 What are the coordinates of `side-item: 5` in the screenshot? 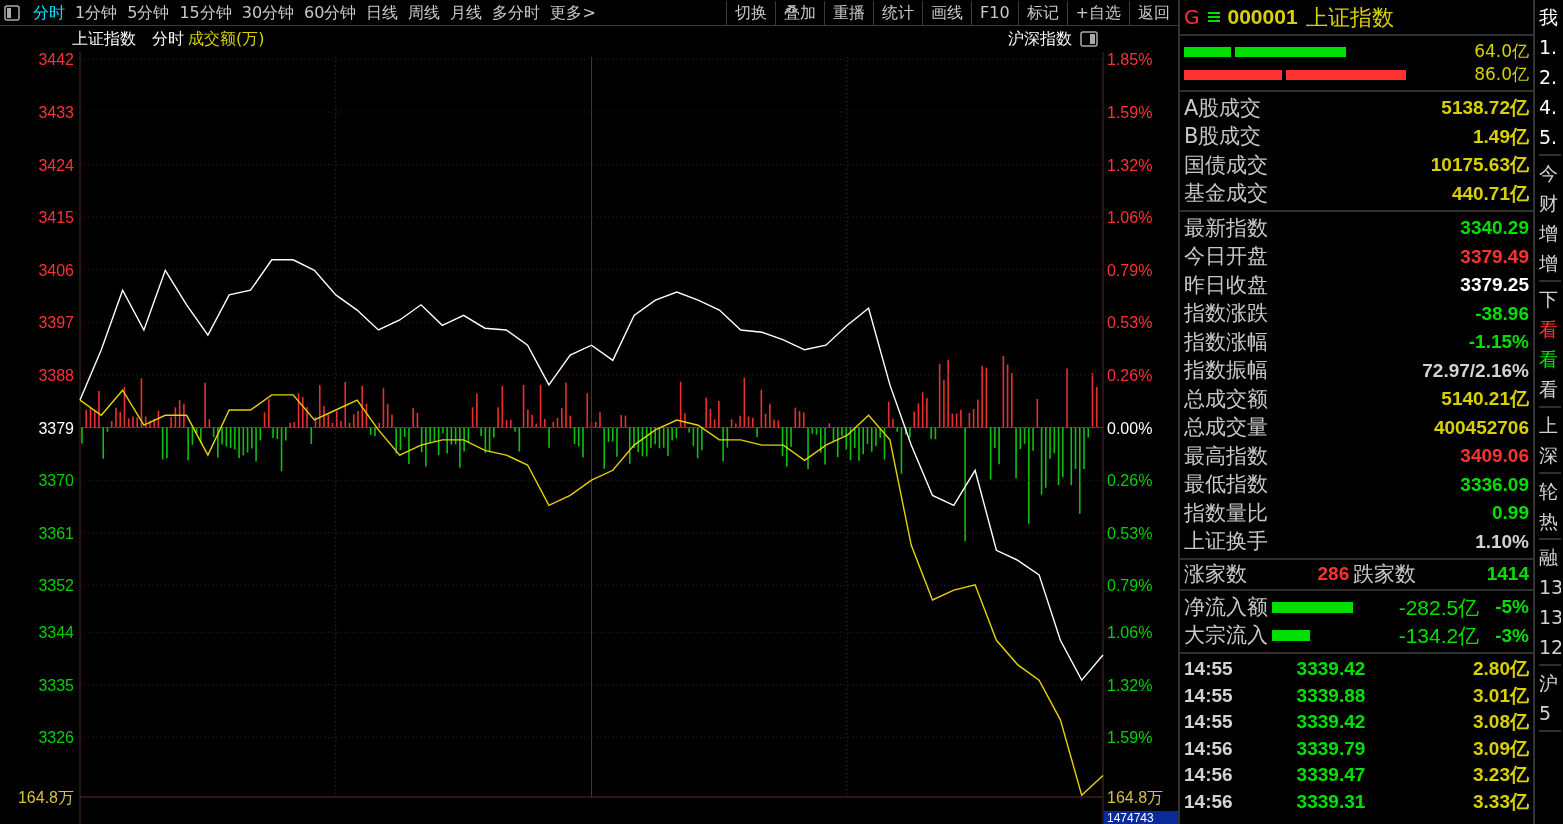 It's located at (1550, 713).